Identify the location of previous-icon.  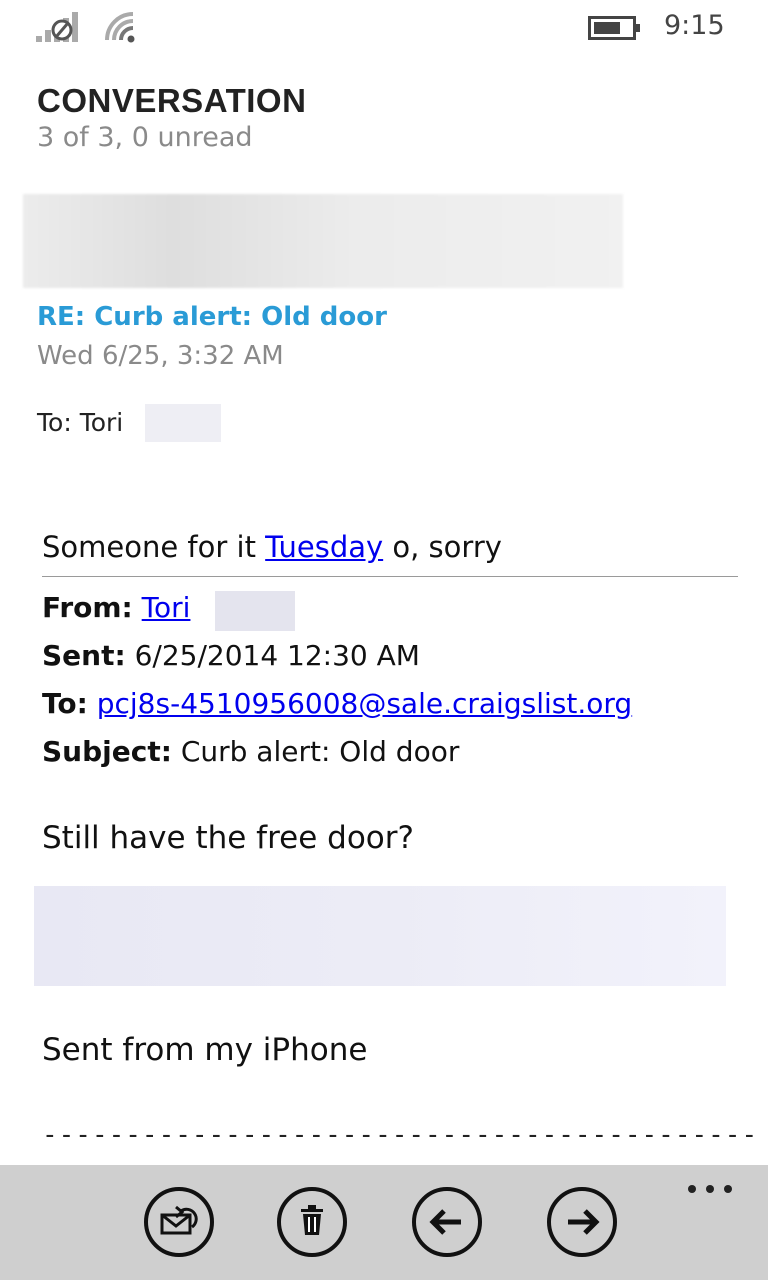
(445, 1222).